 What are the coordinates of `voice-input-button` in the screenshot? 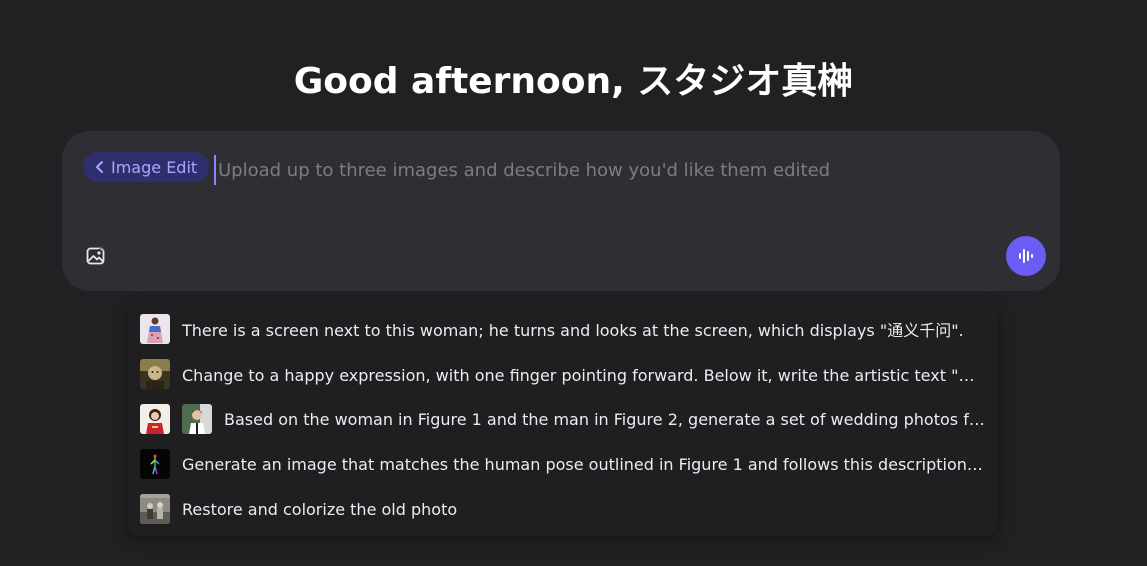 It's located at (1026, 256).